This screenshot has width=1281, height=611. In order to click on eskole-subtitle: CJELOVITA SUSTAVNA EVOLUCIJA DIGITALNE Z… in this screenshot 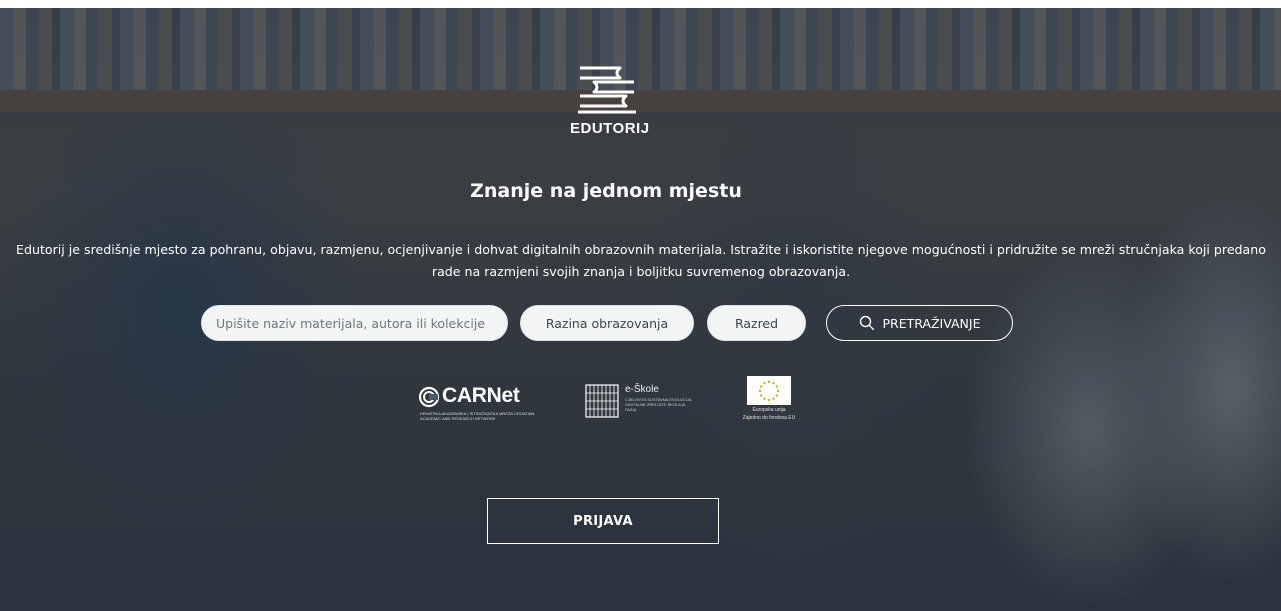, I will do `click(658, 404)`.